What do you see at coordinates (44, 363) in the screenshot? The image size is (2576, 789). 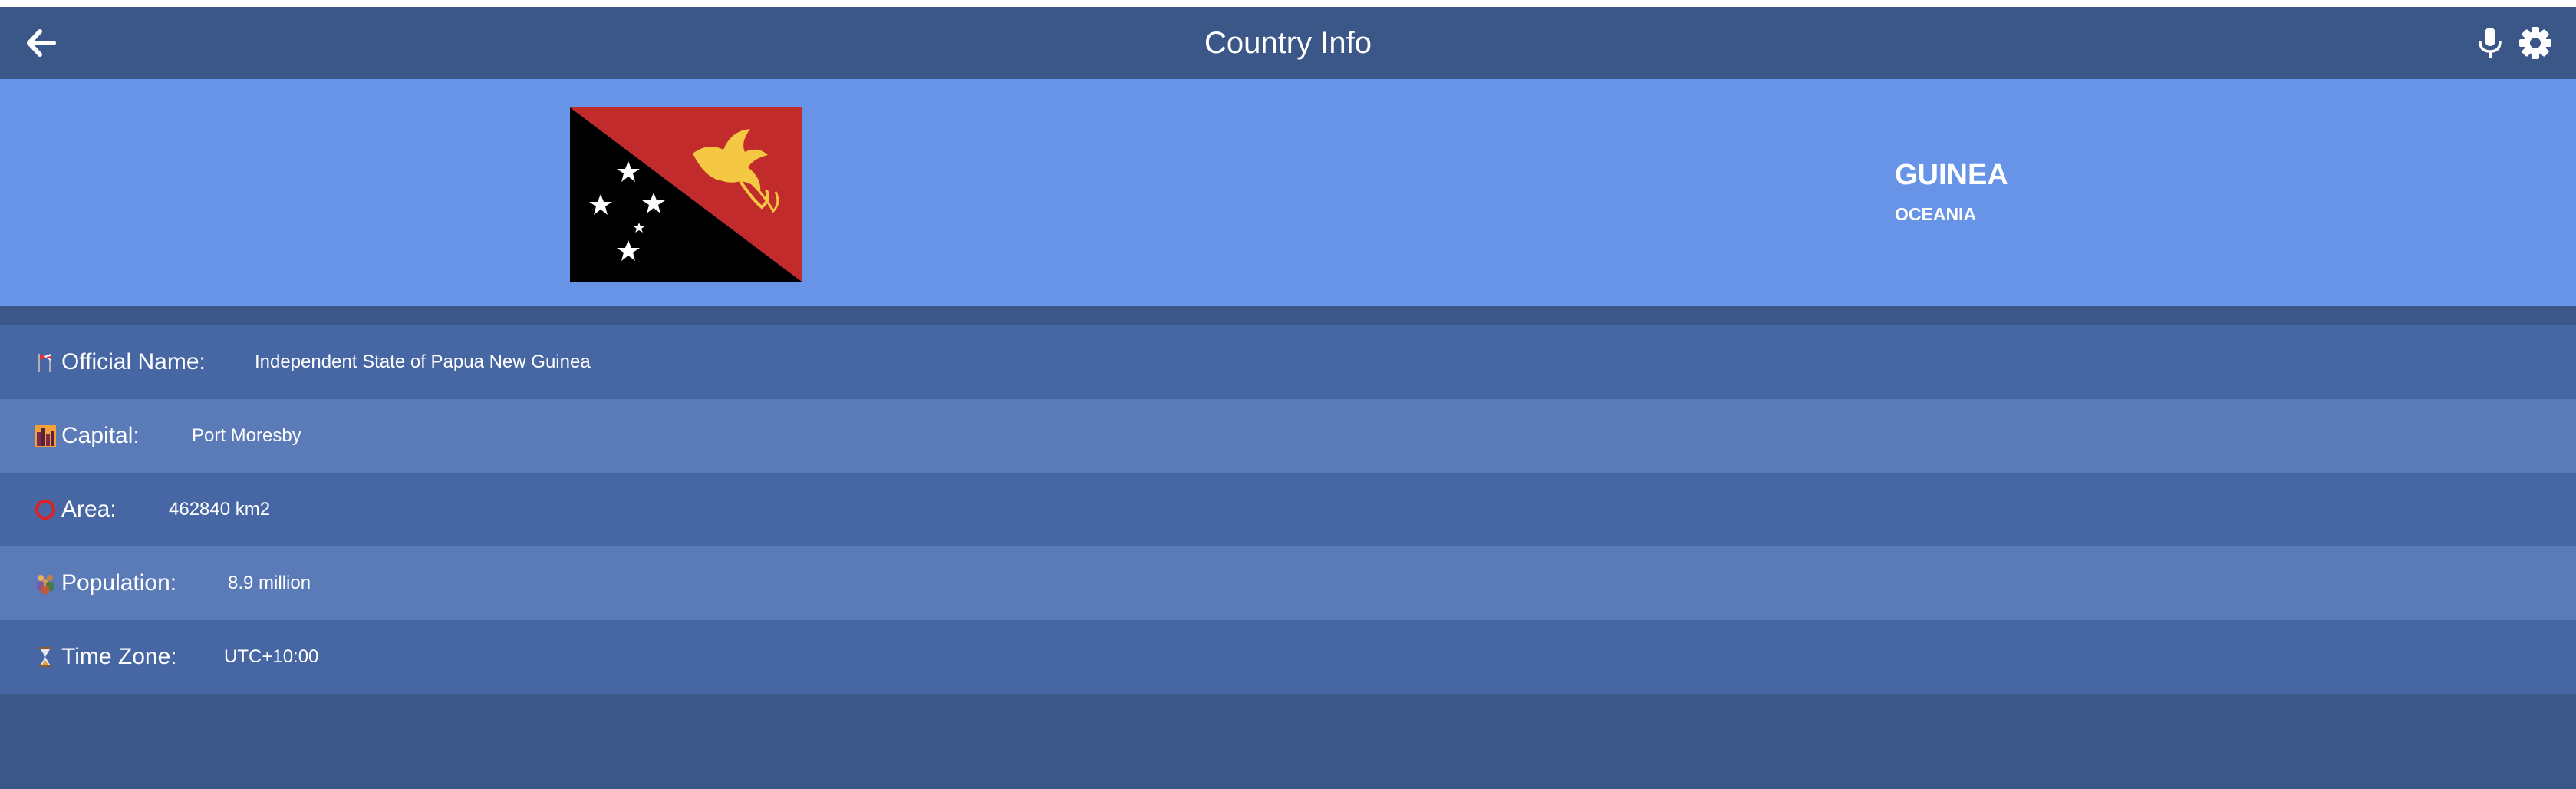 I see `flags-icon` at bounding box center [44, 363].